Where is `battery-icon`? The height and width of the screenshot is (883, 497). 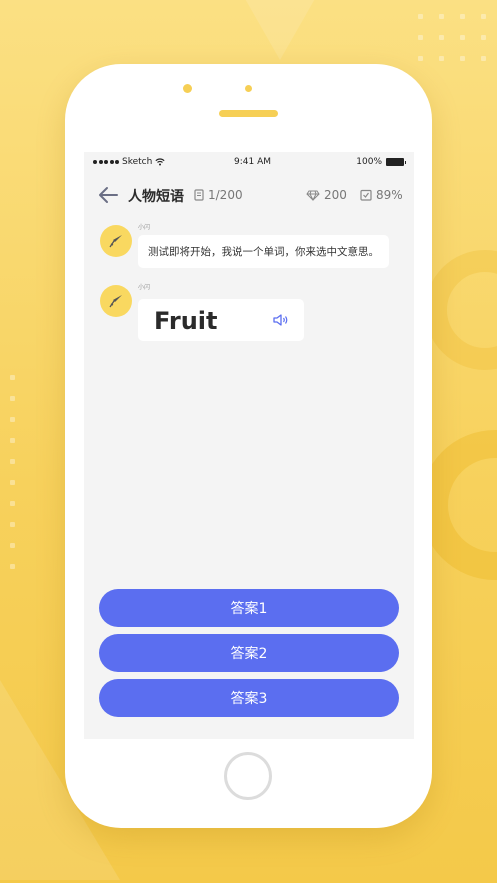
battery-icon is located at coordinates (396, 162).